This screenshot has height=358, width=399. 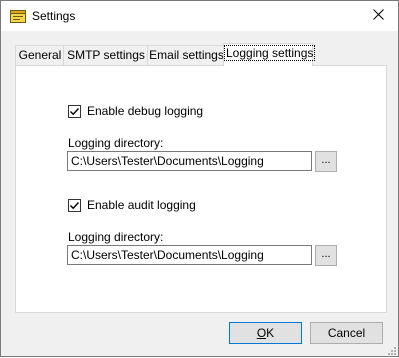 I want to click on tab-label: General, so click(x=40, y=55).